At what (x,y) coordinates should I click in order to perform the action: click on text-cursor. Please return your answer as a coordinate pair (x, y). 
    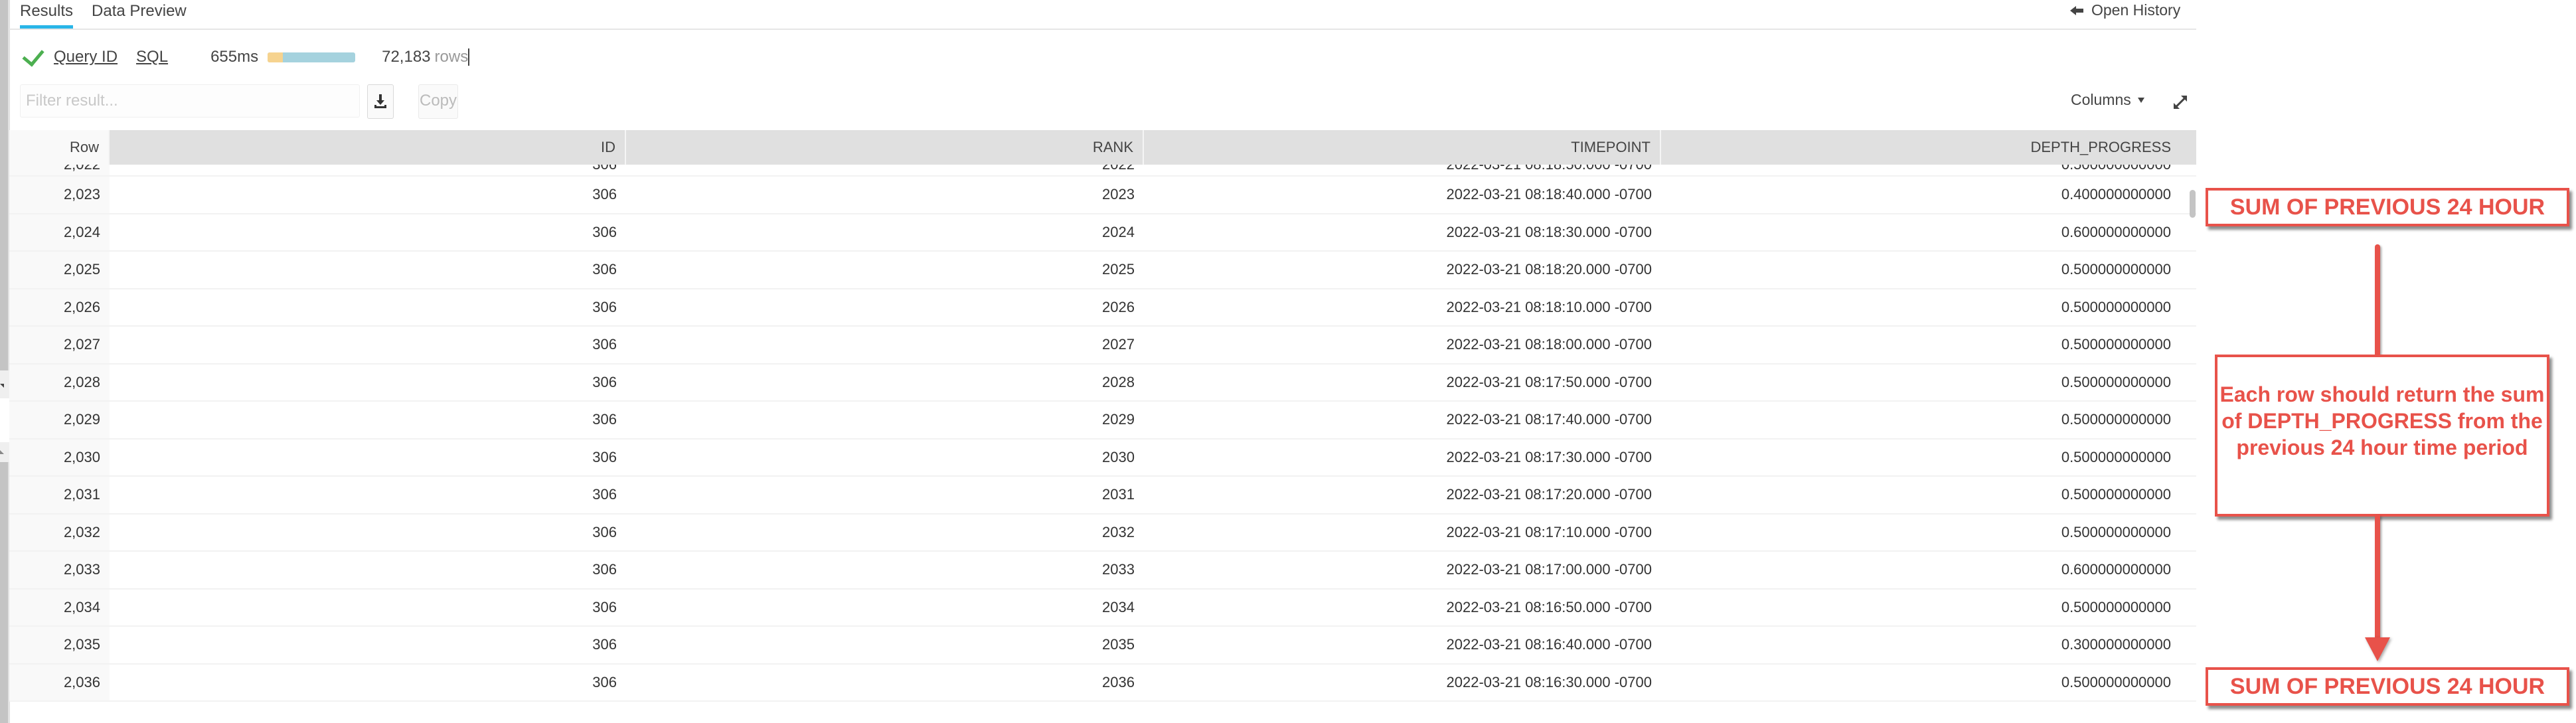
    Looking at the image, I should click on (469, 57).